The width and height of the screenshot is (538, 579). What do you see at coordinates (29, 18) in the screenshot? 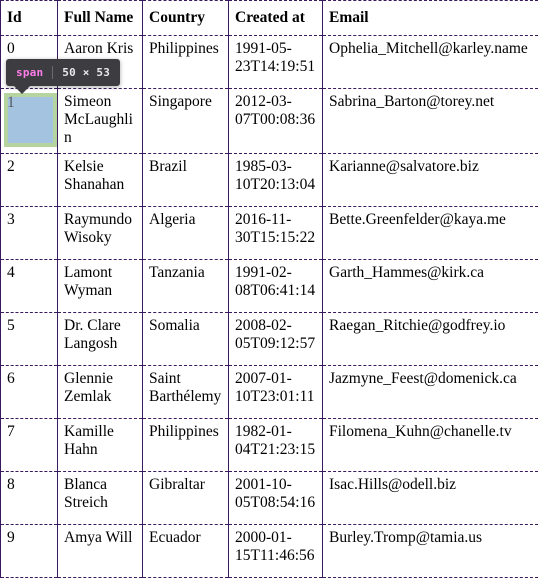
I see `column-header-id: Id` at bounding box center [29, 18].